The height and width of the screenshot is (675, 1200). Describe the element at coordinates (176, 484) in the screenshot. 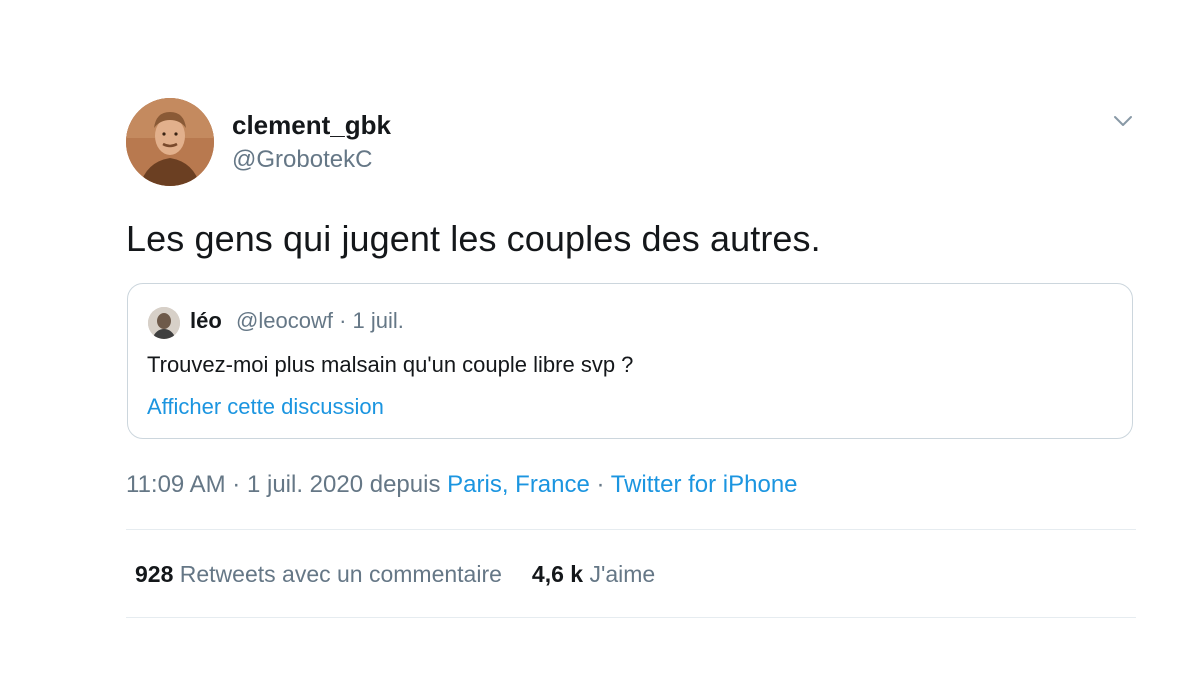

I see `tweet-time: 11:09 AM` at that location.